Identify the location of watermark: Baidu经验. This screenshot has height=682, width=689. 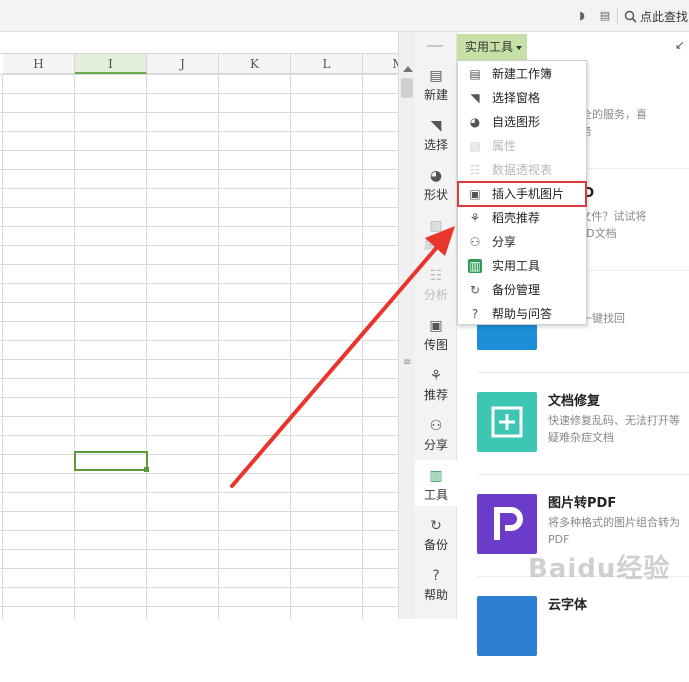
(599, 569).